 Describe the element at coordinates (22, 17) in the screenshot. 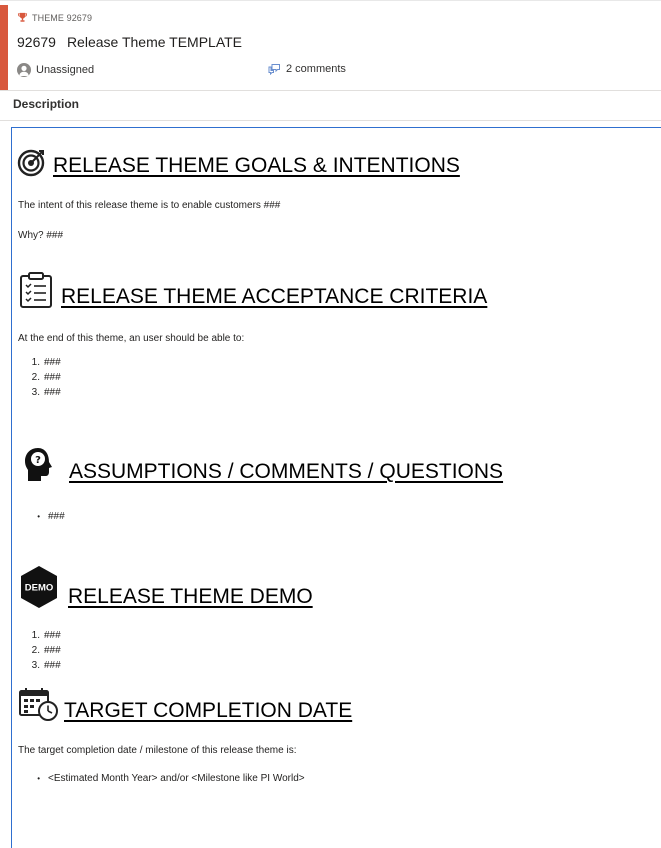

I see `trophy-icon` at that location.